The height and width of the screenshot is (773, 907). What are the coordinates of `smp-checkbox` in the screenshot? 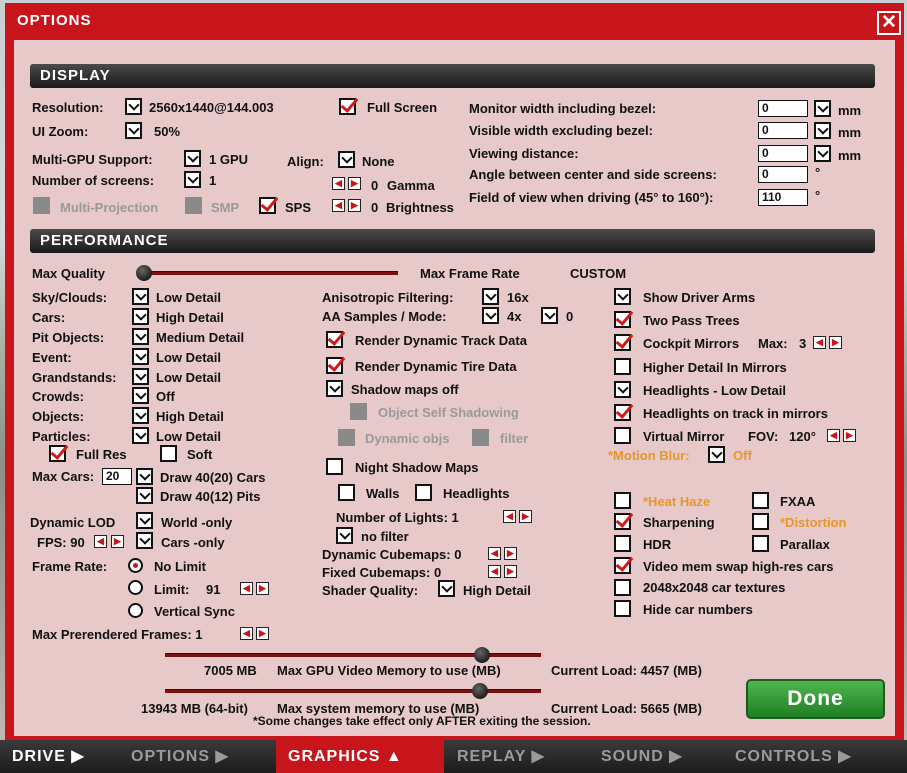 It's located at (193, 205).